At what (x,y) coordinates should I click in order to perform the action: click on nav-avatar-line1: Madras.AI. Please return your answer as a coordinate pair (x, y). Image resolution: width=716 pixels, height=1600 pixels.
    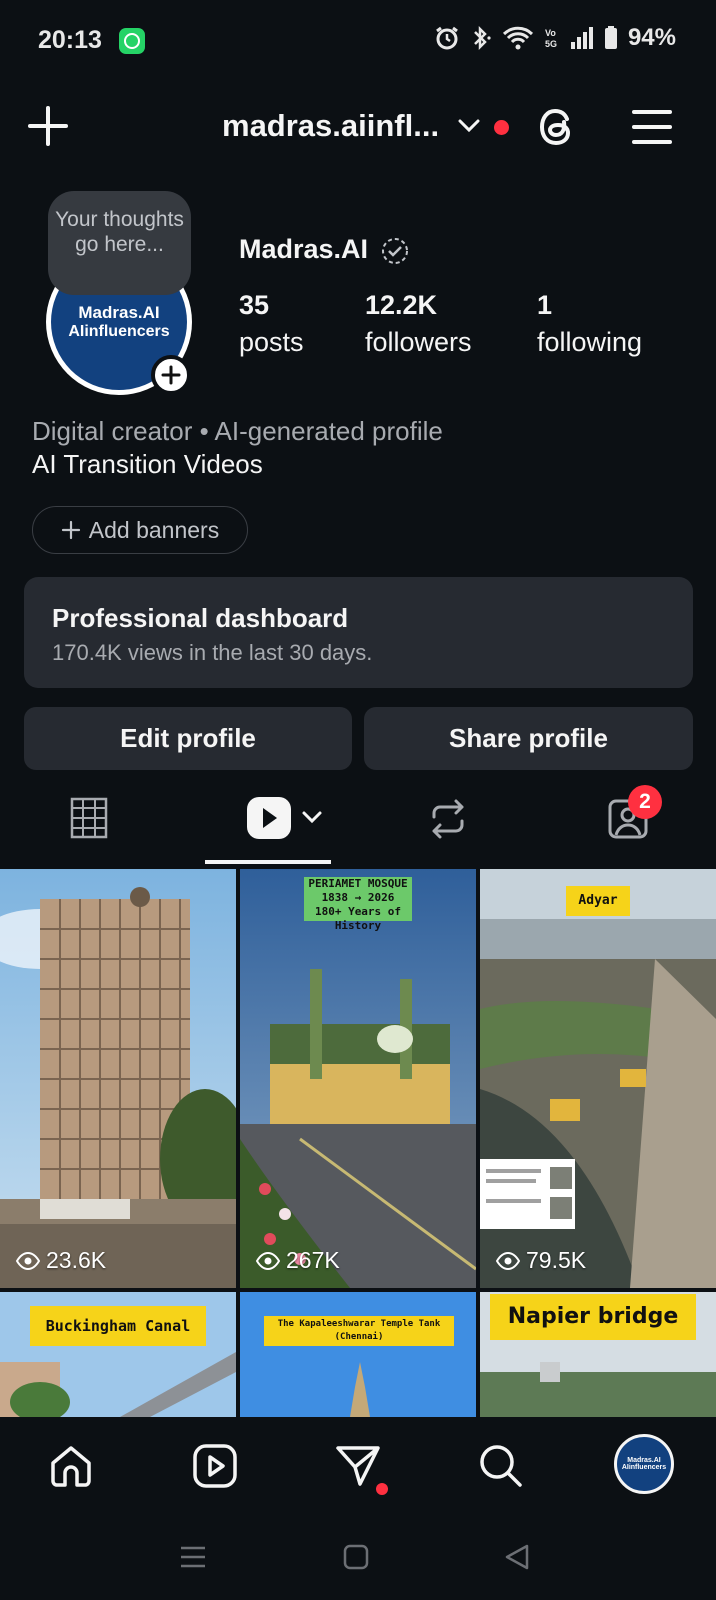
    Looking at the image, I should click on (644, 1460).